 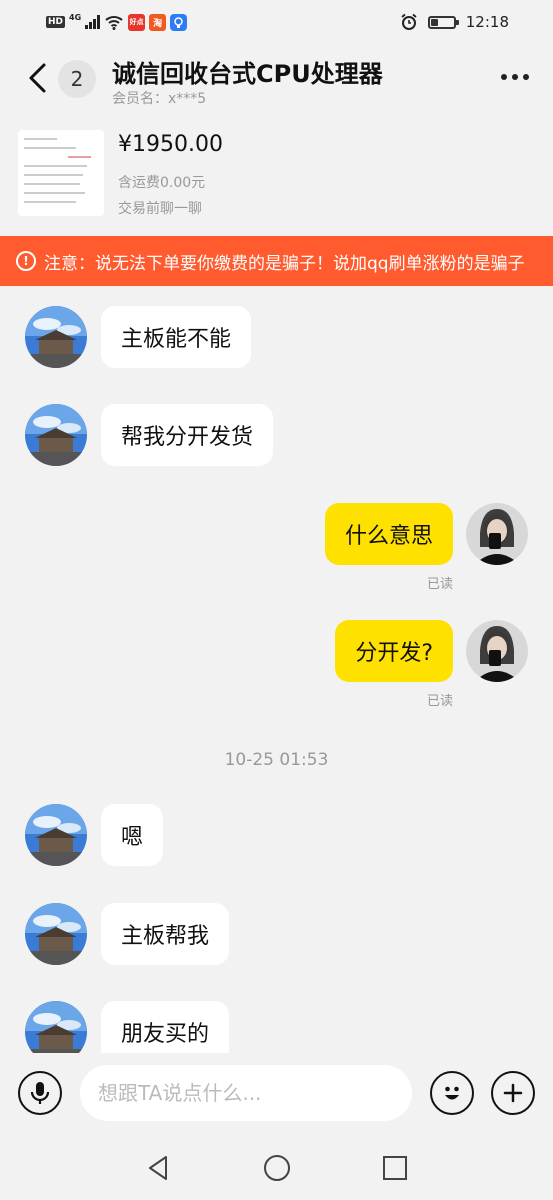 What do you see at coordinates (395, 1168) in the screenshot?
I see `nav-recent-icon` at bounding box center [395, 1168].